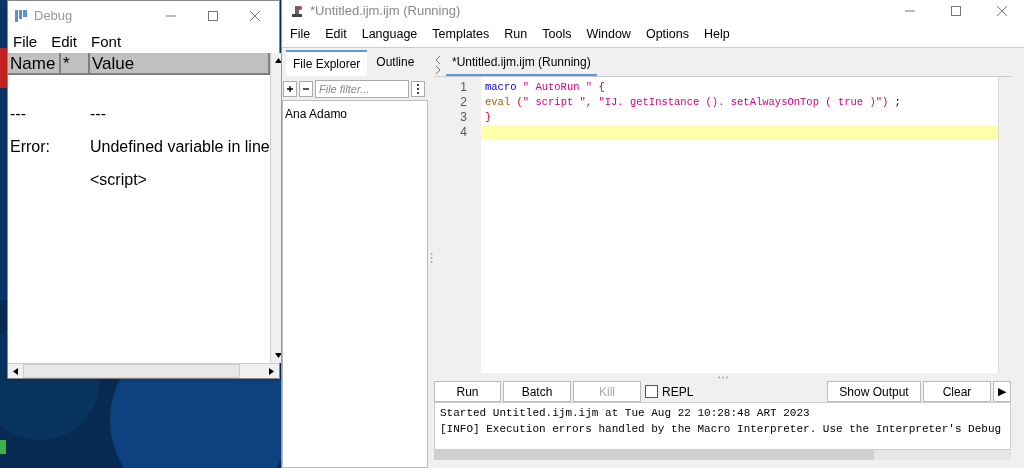  What do you see at coordinates (625, 413) in the screenshot?
I see `output-line: Started Untitled.ijm.ijm at Tue Aug 22 10:28:48 ART 2023` at bounding box center [625, 413].